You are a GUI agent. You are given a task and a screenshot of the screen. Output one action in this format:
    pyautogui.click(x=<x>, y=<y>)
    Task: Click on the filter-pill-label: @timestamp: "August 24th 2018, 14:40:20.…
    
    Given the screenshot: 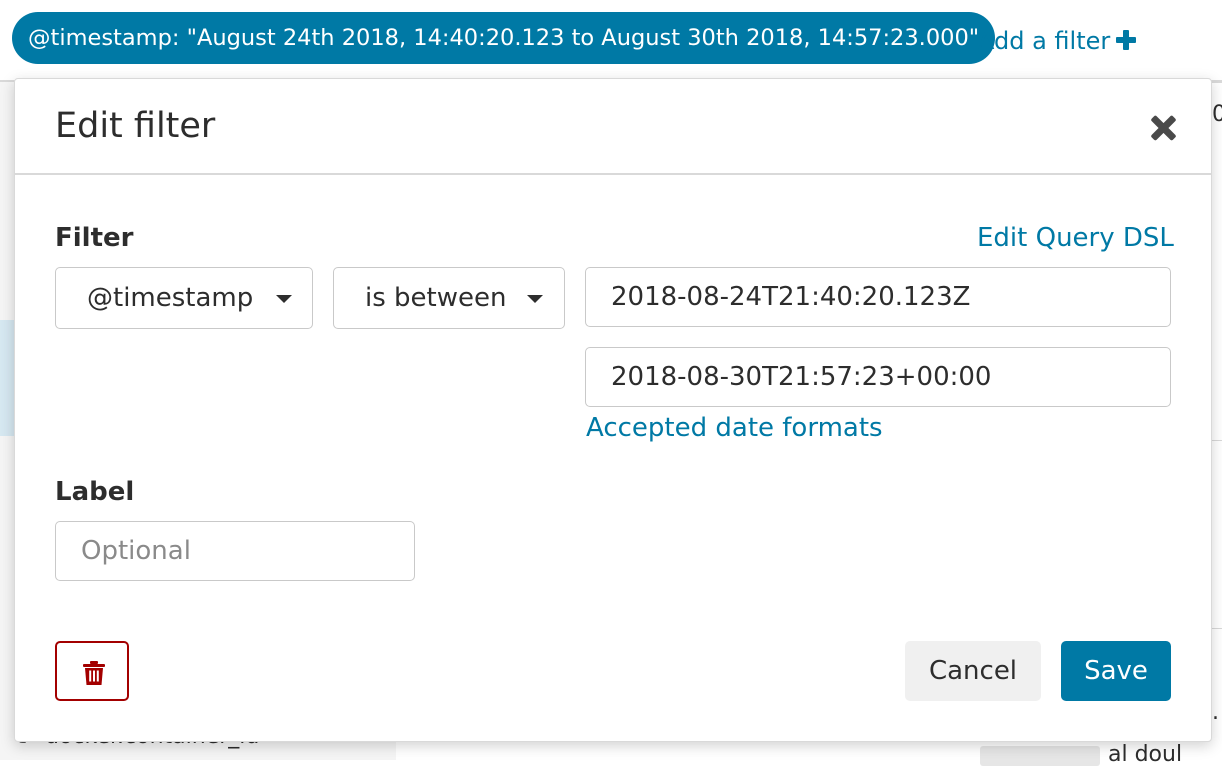 What is the action you would take?
    pyautogui.click(x=504, y=38)
    